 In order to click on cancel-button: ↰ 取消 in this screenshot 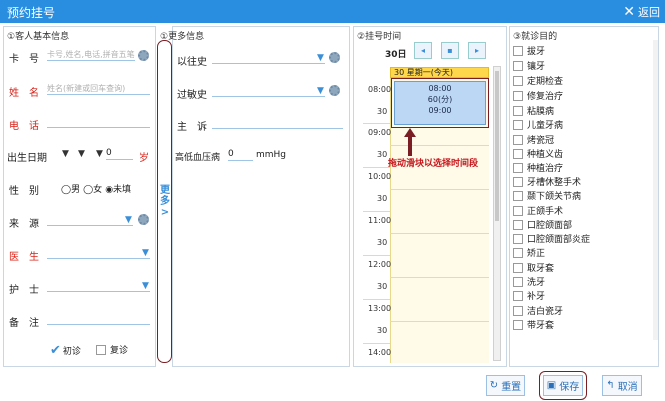, I will do `click(622, 385)`.